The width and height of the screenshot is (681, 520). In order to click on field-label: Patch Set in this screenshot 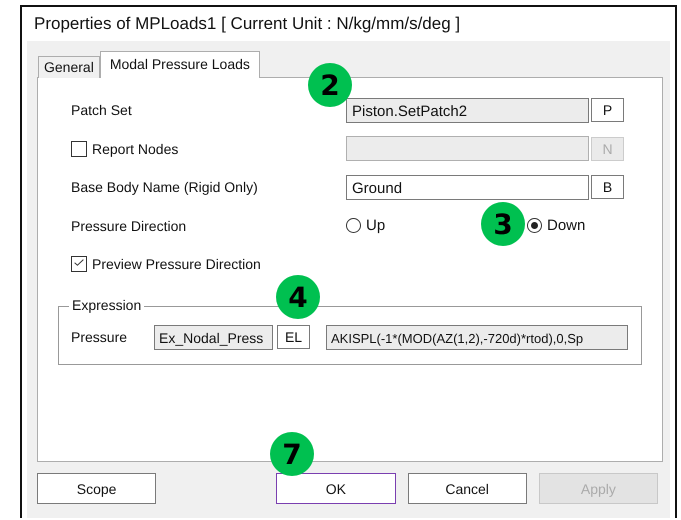, I will do `click(102, 110)`.